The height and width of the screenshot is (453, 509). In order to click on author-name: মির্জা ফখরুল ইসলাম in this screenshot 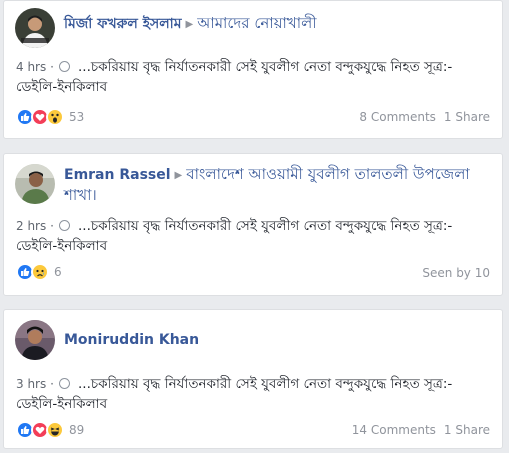, I will do `click(123, 24)`.